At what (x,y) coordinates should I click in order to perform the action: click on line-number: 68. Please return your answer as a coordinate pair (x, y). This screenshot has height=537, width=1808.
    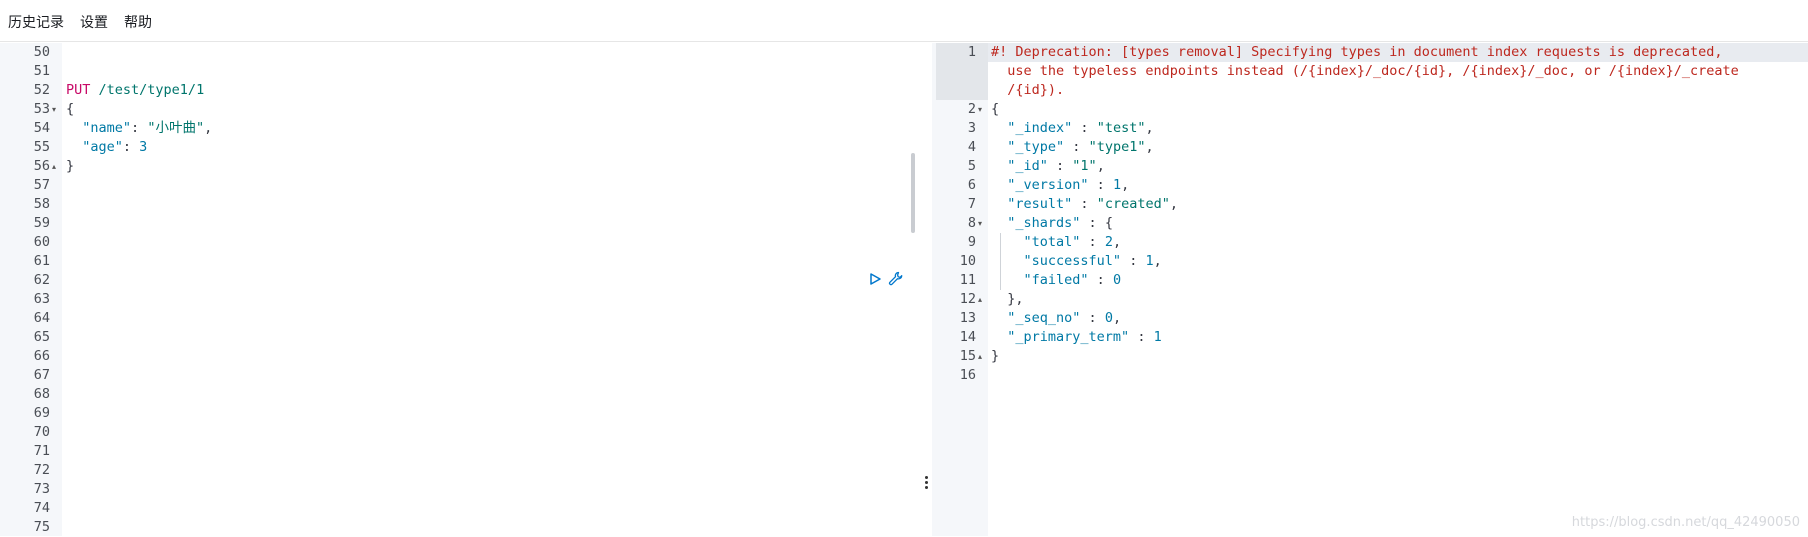
    Looking at the image, I should click on (25, 394).